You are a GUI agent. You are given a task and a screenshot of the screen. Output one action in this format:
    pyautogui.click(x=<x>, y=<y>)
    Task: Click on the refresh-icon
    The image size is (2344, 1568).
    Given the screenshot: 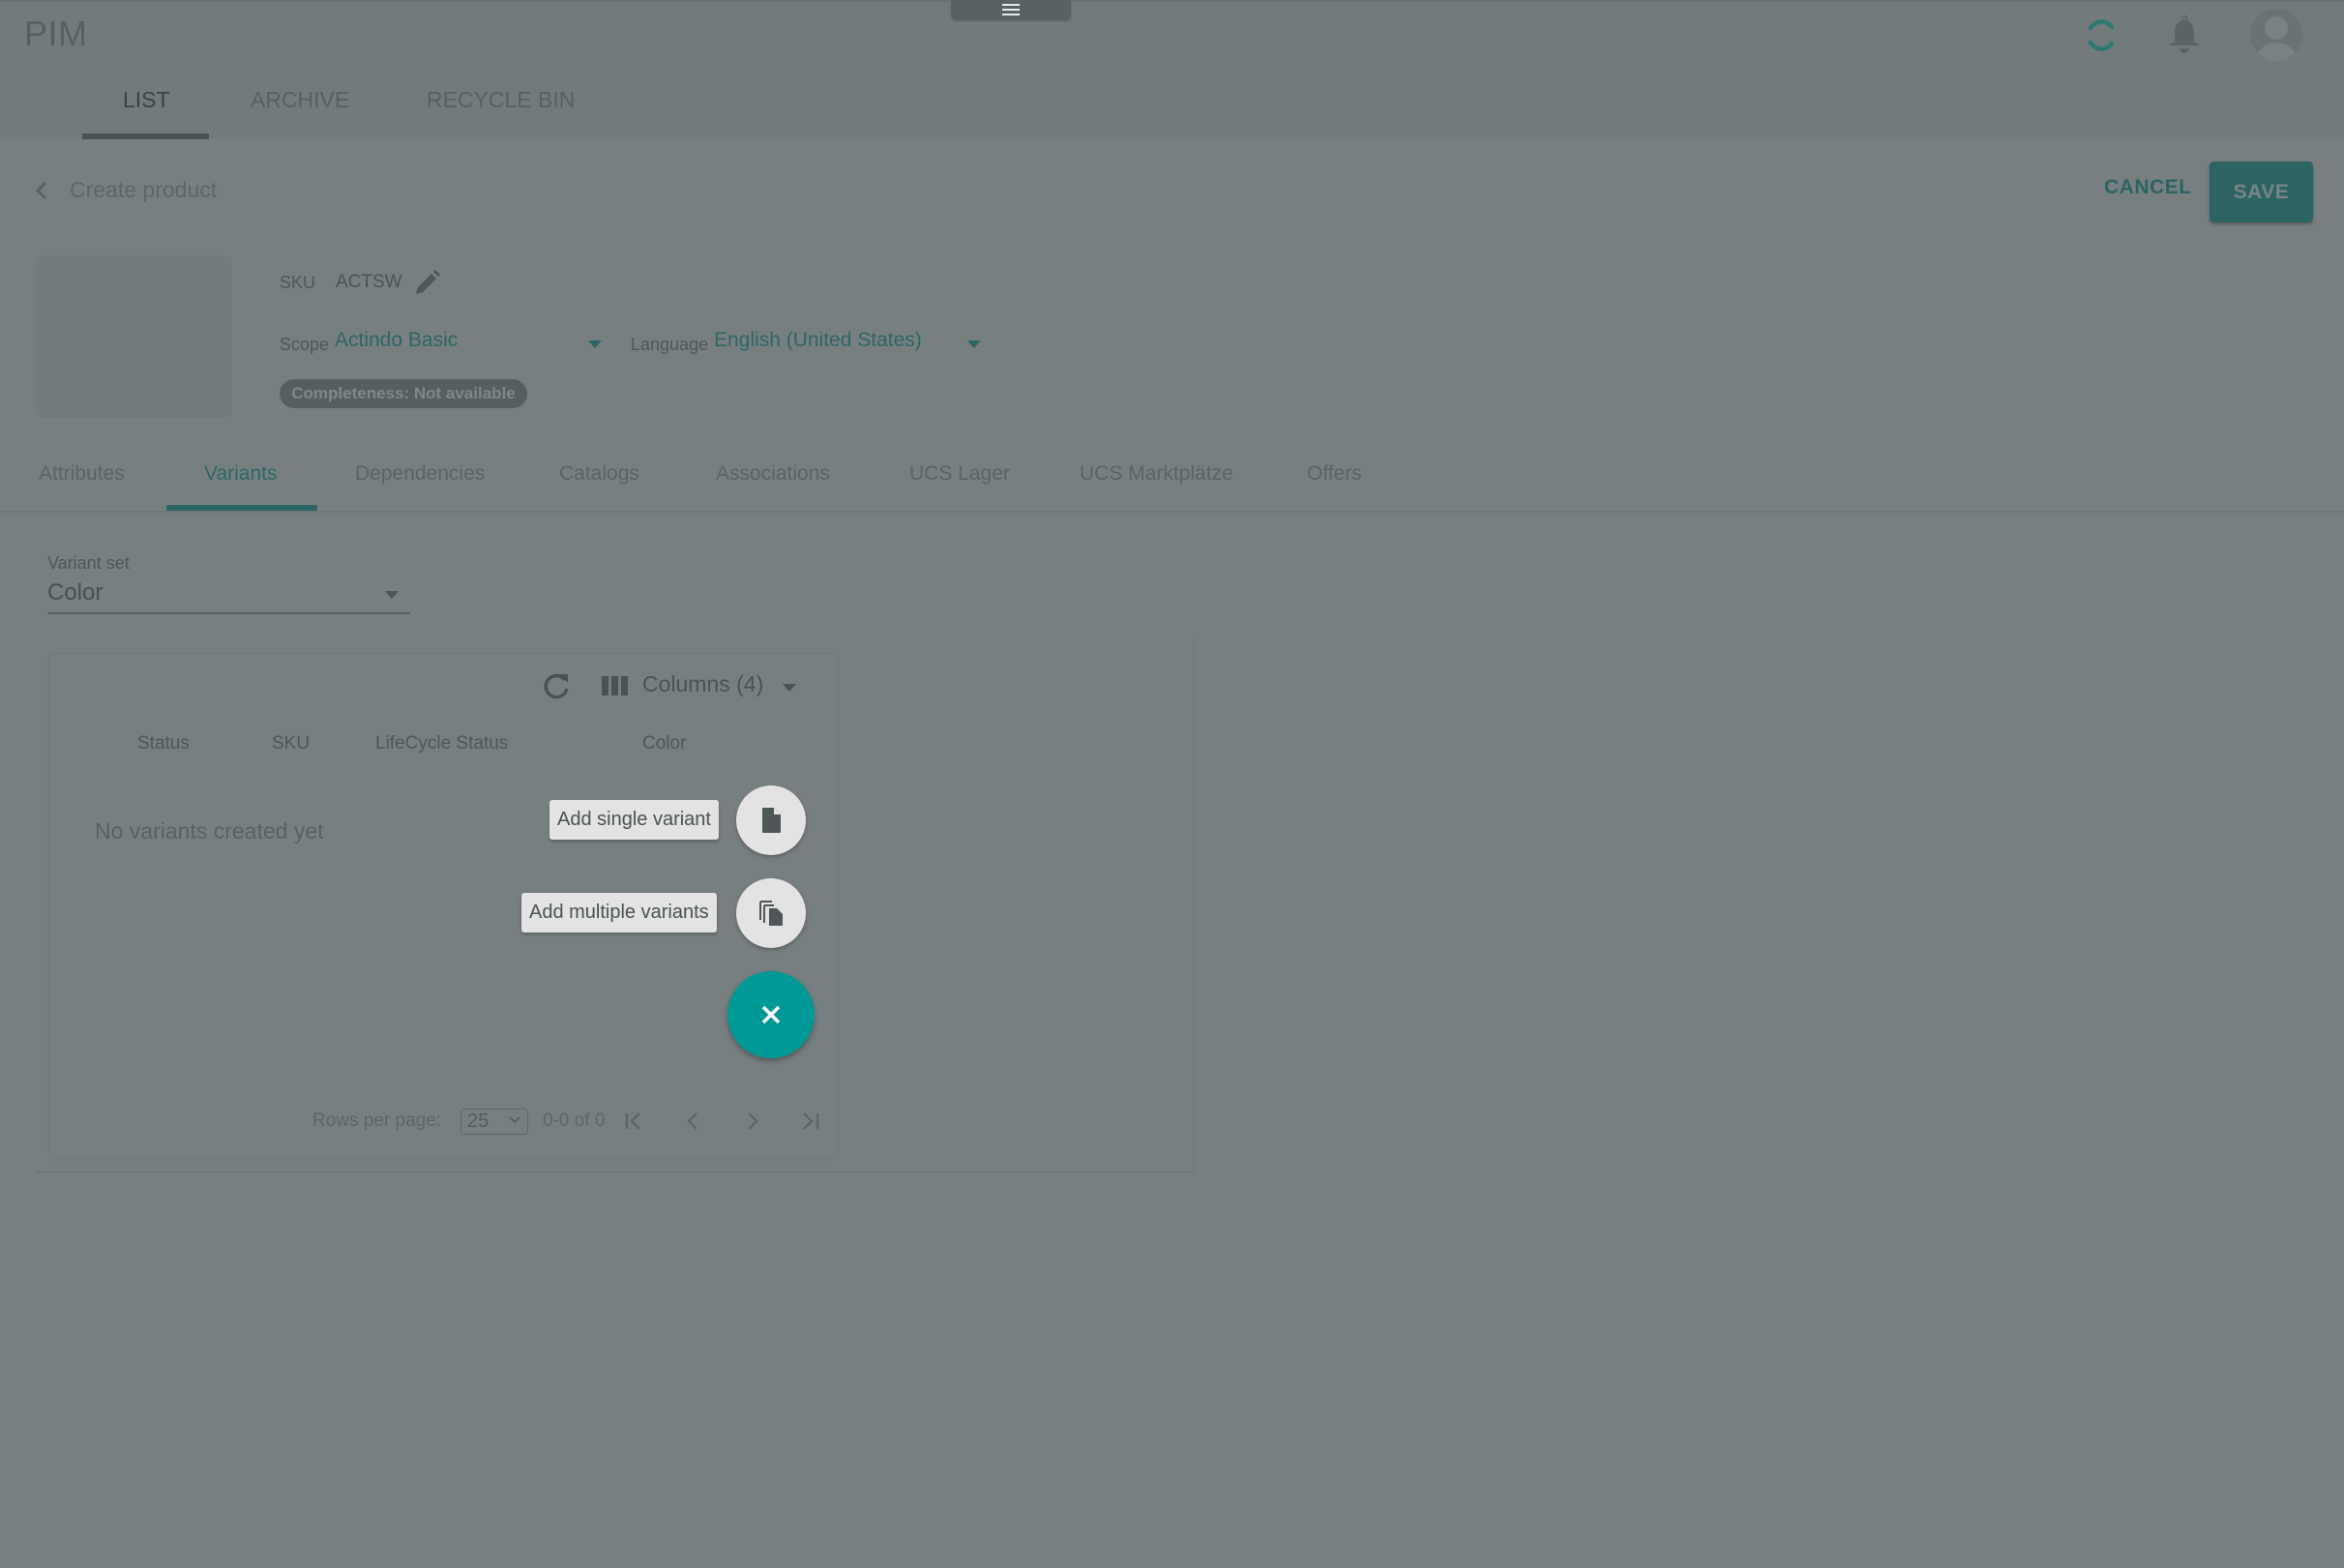 What is the action you would take?
    pyautogui.click(x=556, y=686)
    